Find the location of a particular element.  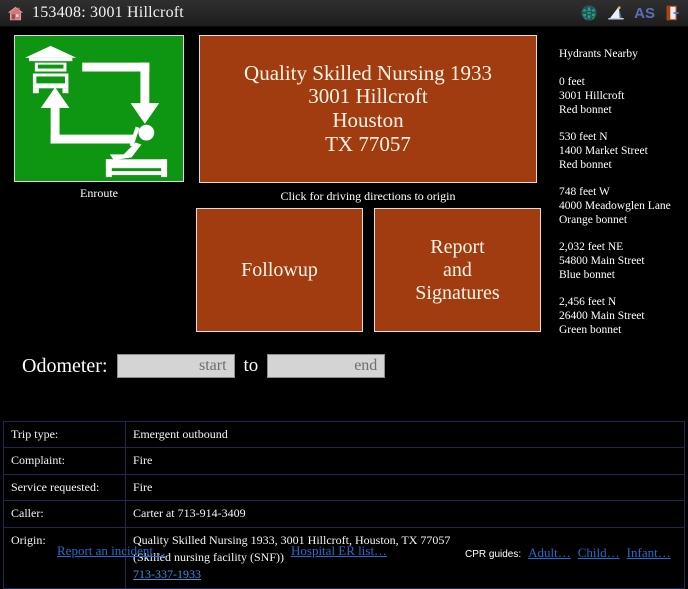

hydrant-address: 3001 Hillcroft is located at coordinates (592, 96).